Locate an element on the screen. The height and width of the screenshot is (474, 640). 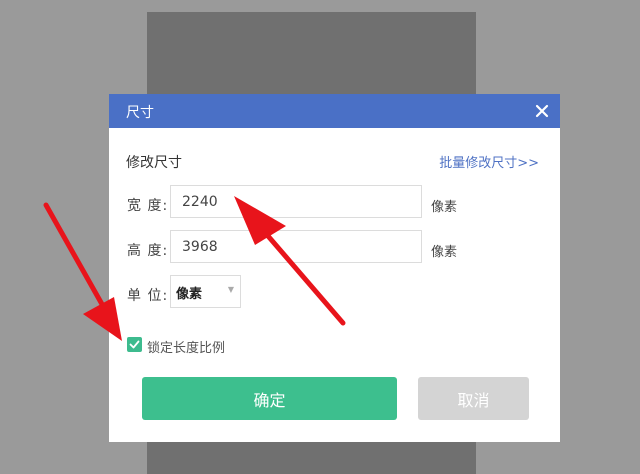
close-icon is located at coordinates (542, 111).